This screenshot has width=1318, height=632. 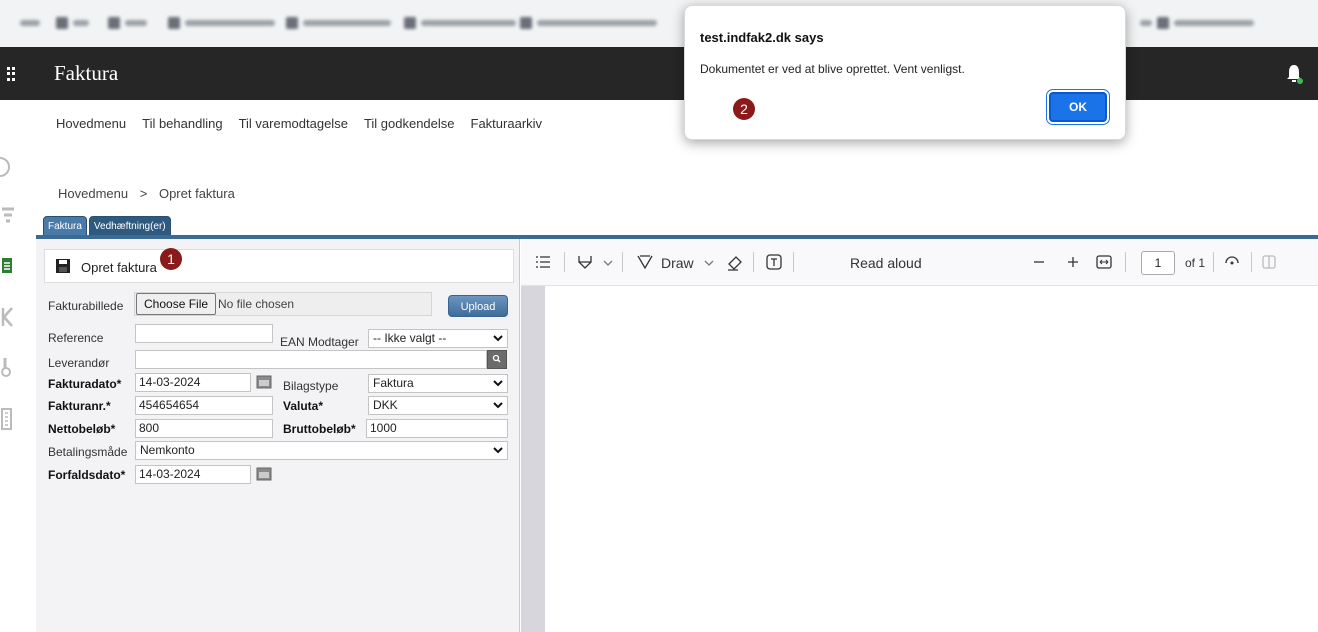 I want to click on ean-select: -- Ikke valgt --, so click(x=438, y=338).